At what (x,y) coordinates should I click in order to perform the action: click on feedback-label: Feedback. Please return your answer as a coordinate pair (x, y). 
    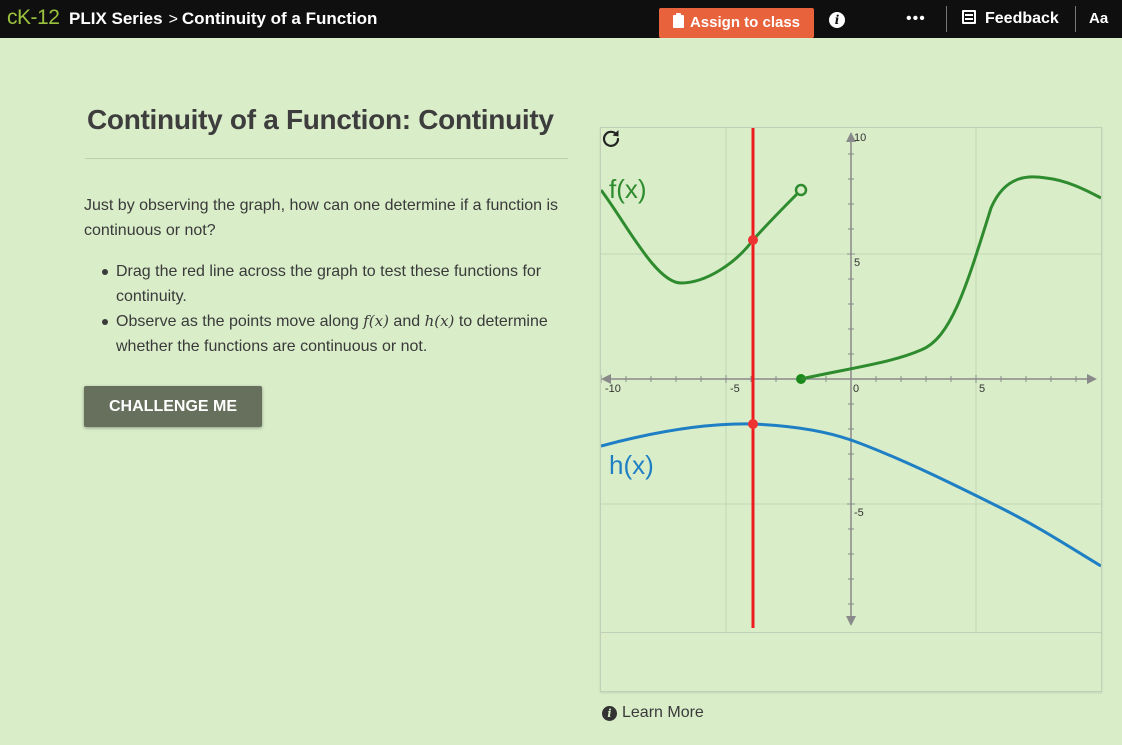
    Looking at the image, I should click on (1022, 18).